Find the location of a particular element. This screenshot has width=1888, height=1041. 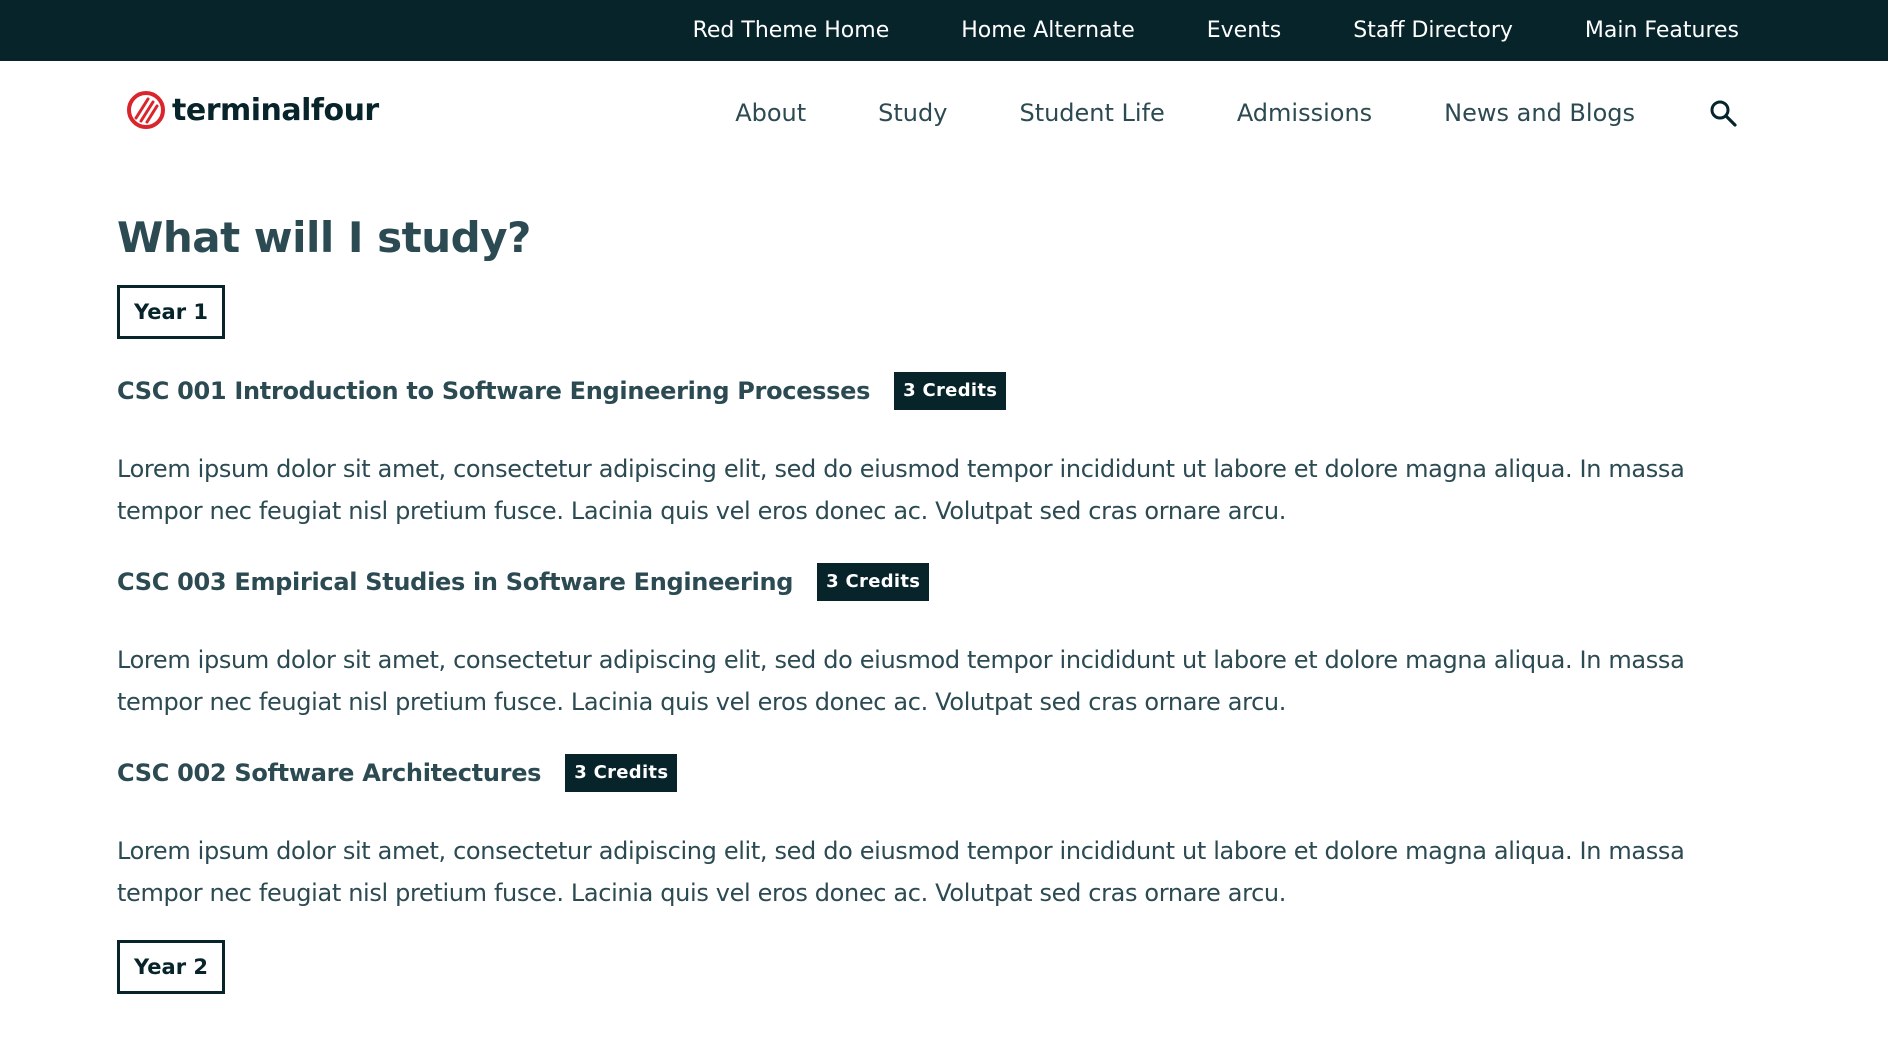

course-header: CSC 002 Software Architectures 3 Credits is located at coordinates (927, 773).